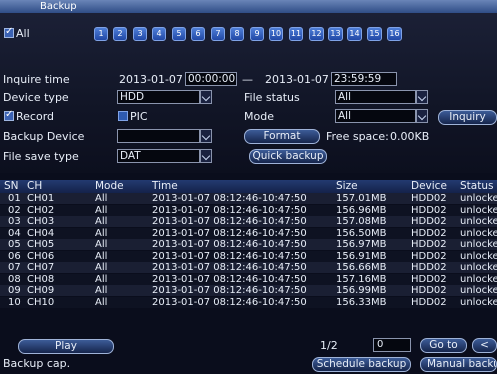 This screenshot has height=374, width=497. What do you see at coordinates (484, 345) in the screenshot?
I see `prev-page-button: <` at bounding box center [484, 345].